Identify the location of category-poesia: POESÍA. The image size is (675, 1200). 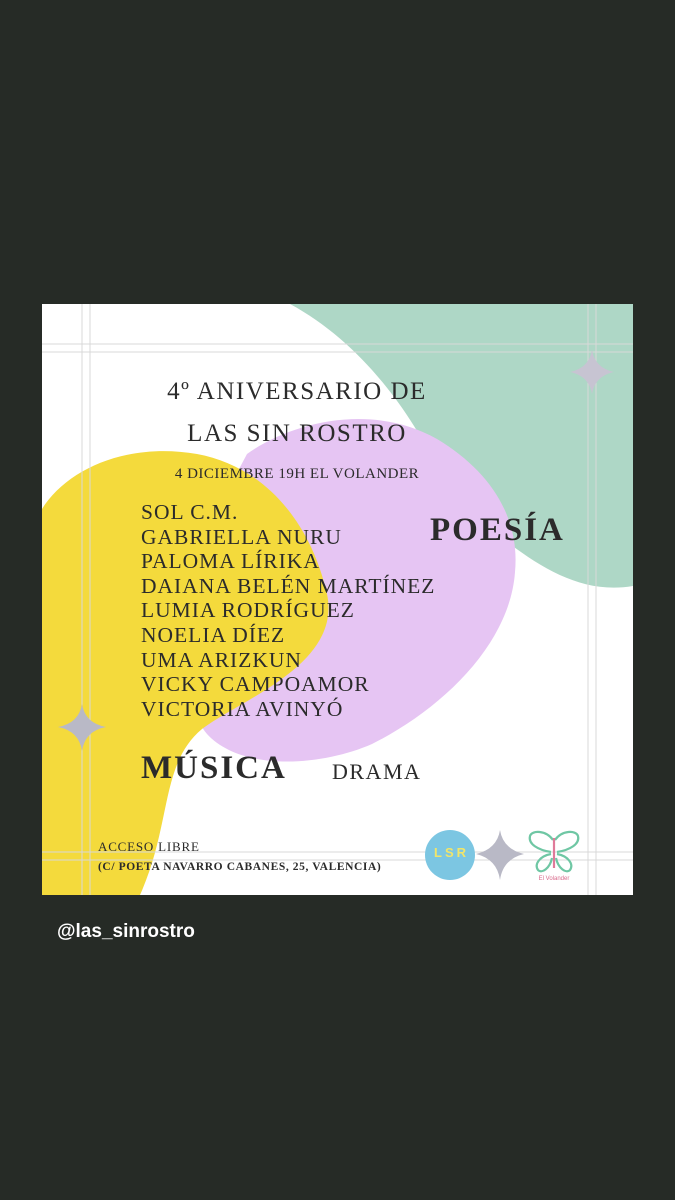
(497, 530).